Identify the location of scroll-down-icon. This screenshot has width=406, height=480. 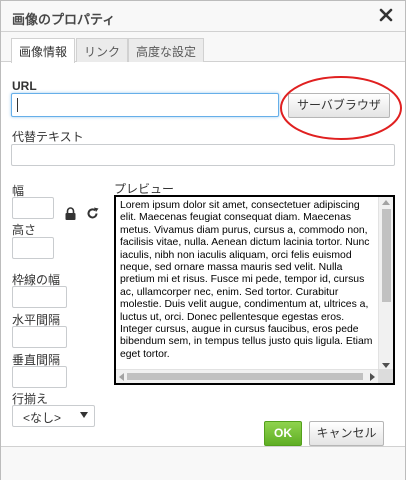
(386, 365).